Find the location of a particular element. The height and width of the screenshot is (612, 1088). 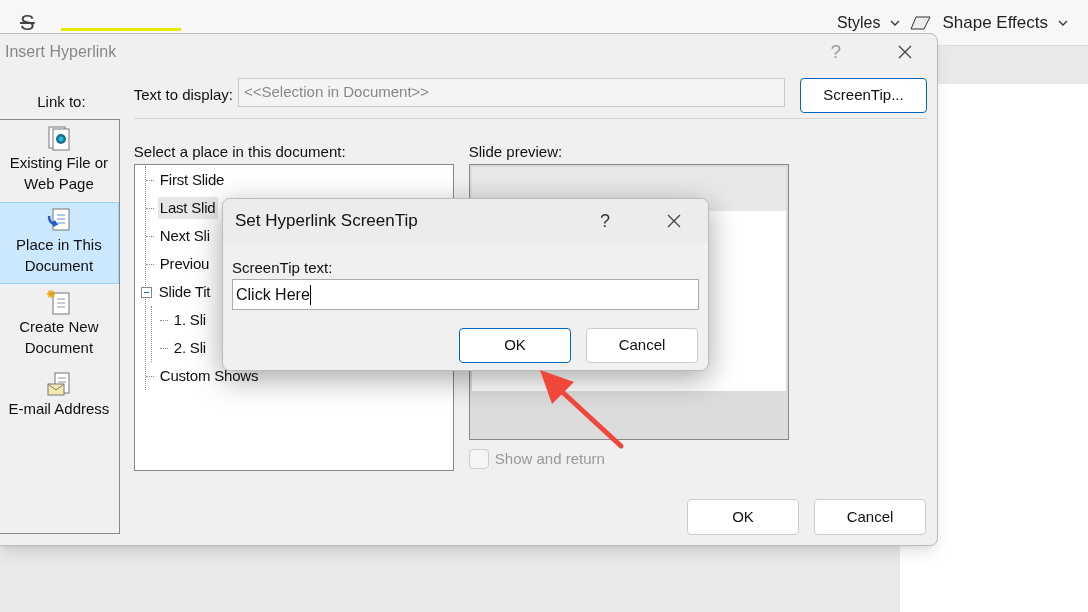

ribbon-label: Shape Effects is located at coordinates (995, 22).